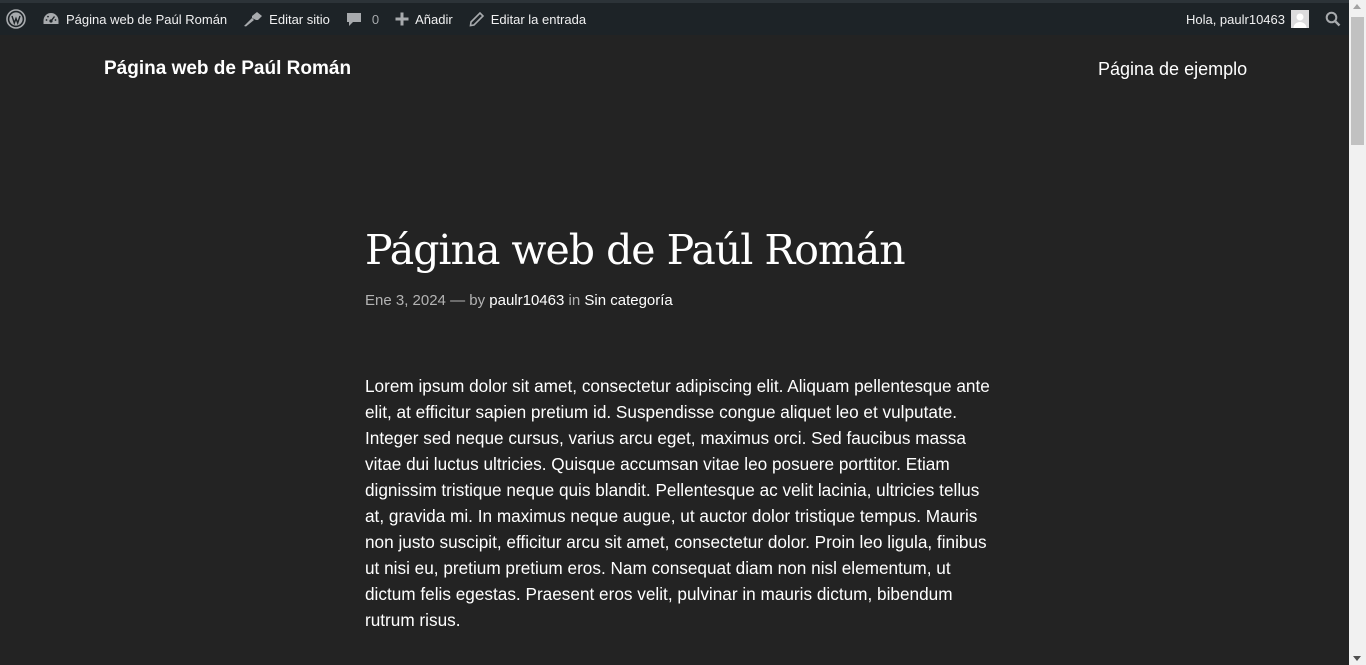 The height and width of the screenshot is (665, 1366). Describe the element at coordinates (1235, 19) in the screenshot. I see `greeting-label: Hola, paulr10463` at that location.